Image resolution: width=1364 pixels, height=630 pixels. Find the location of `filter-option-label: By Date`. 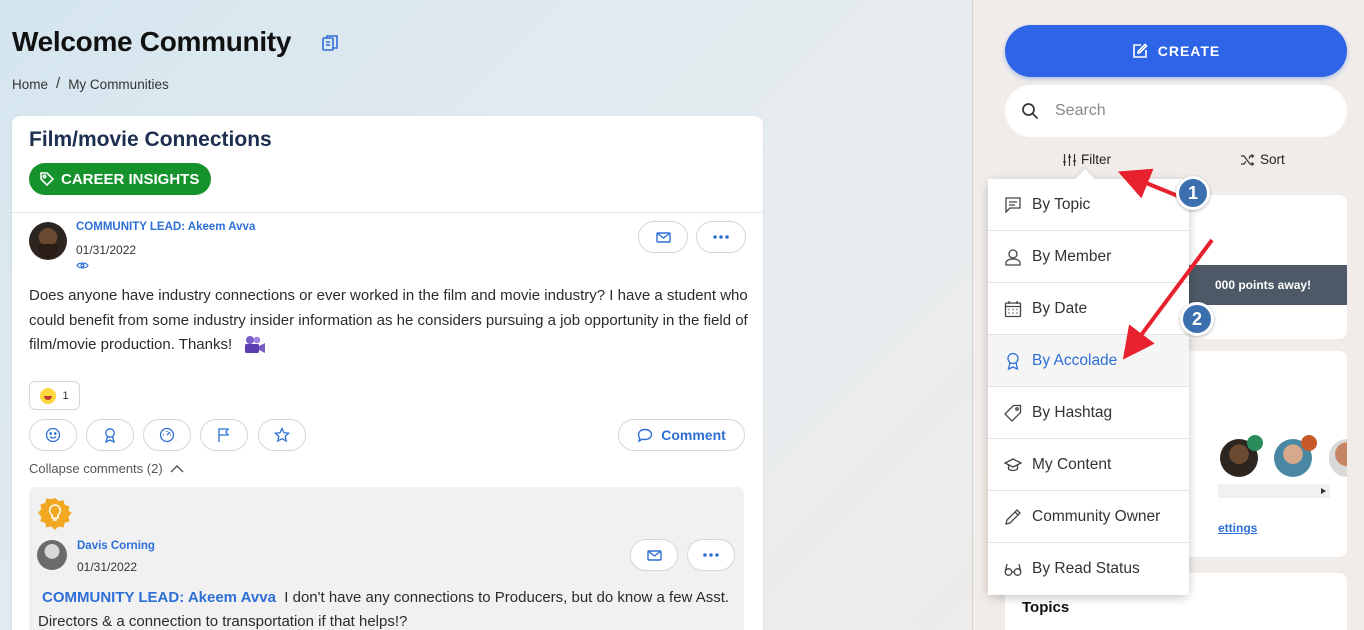

filter-option-label: By Date is located at coordinates (1060, 308).